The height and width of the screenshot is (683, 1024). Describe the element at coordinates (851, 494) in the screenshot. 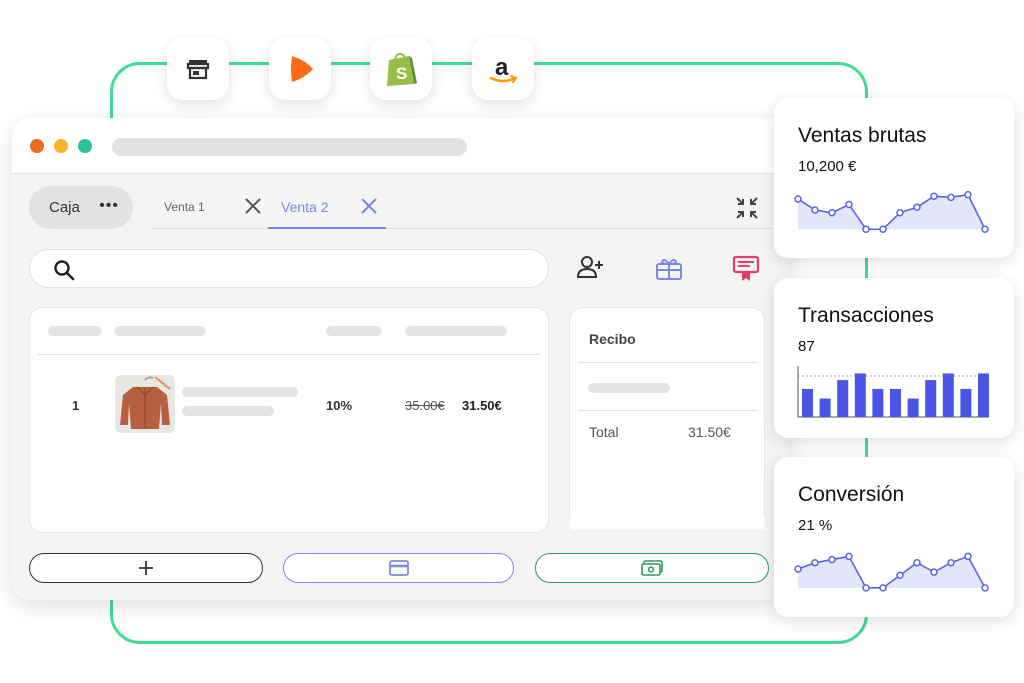

I see `card-title: Conversión` at that location.